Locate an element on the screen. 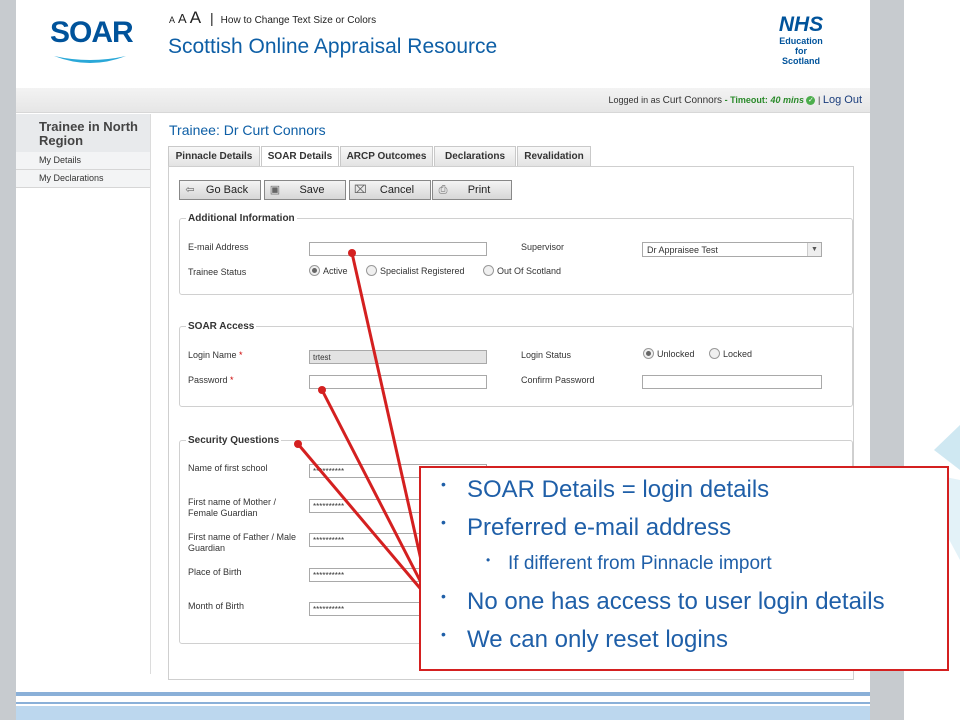 The width and height of the screenshot is (960, 720). status-radio-specialist-registered: Specialist Registered is located at coordinates (415, 271).